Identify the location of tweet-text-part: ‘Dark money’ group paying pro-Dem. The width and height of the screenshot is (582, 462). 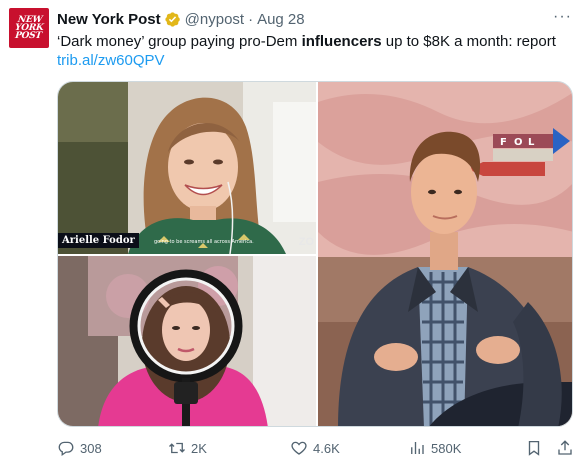
(179, 41).